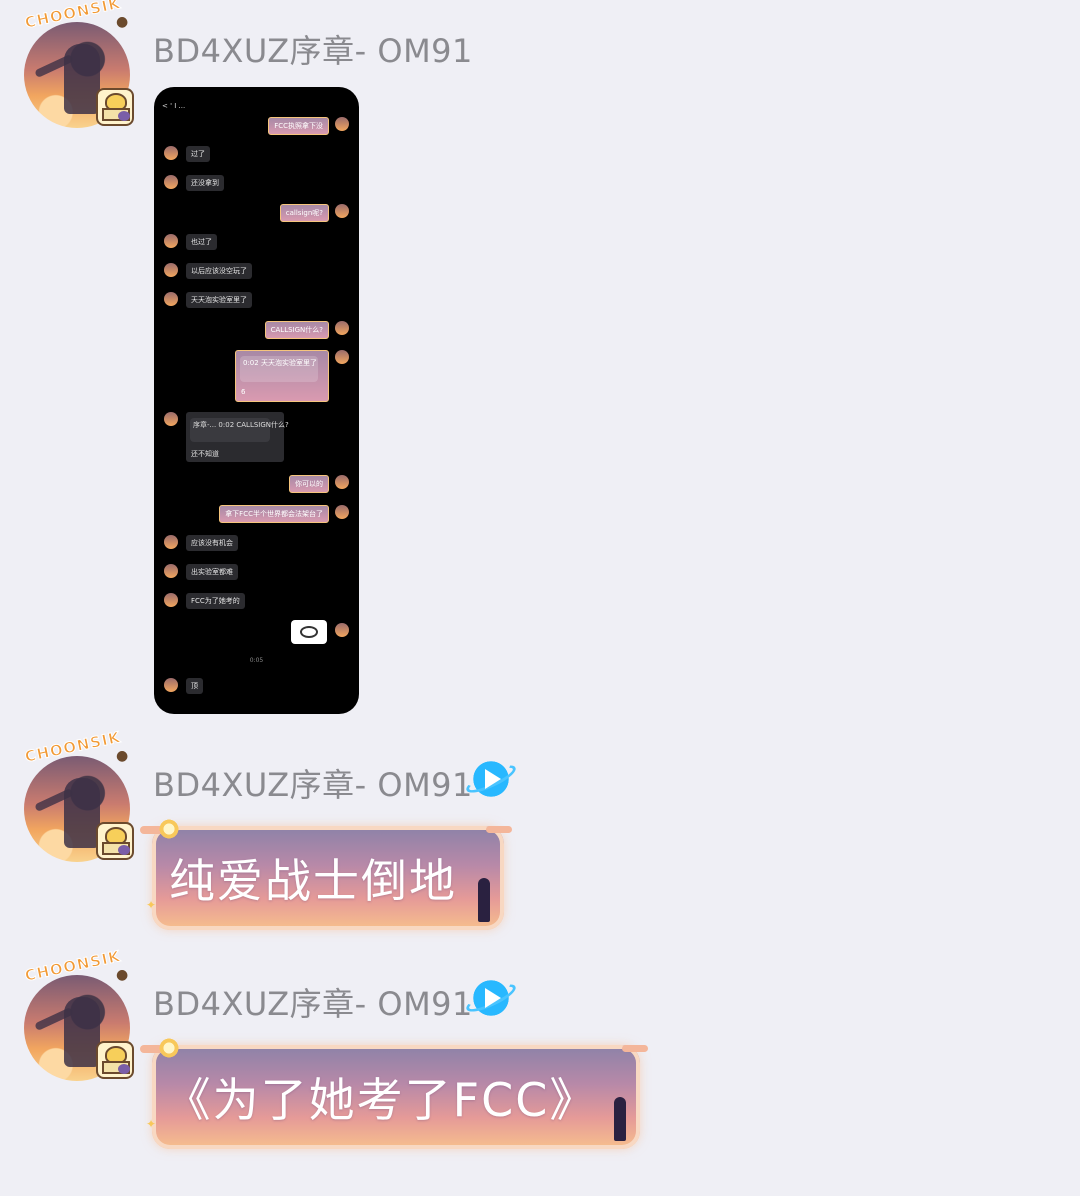 The width and height of the screenshot is (1080, 1196). What do you see at coordinates (194, 686) in the screenshot?
I see `image-bubble: 顶` at bounding box center [194, 686].